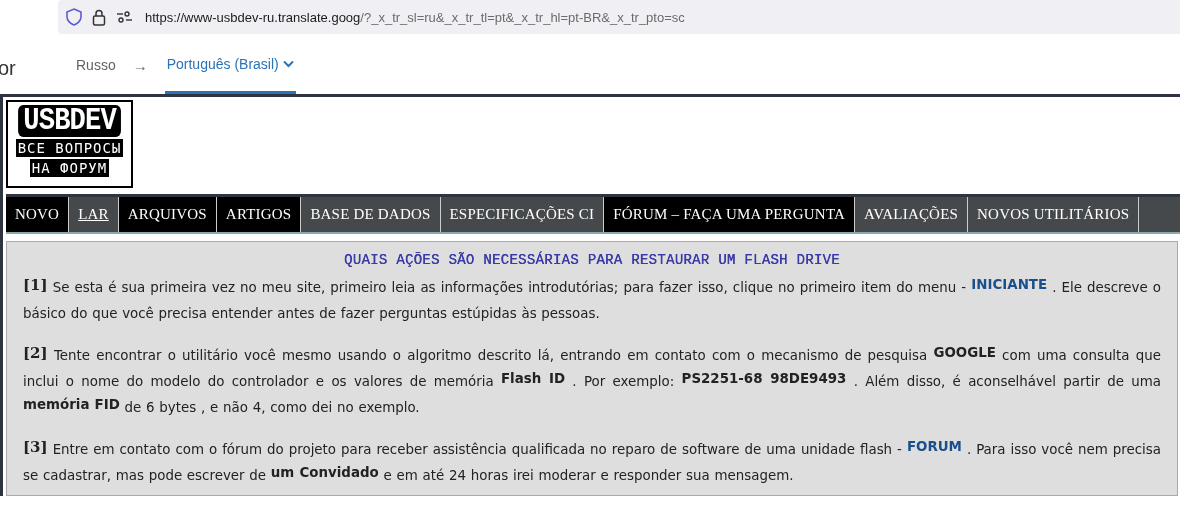 The height and width of the screenshot is (520, 1180). What do you see at coordinates (592, 380) in the screenshot?
I see `paragraph: [2] Tente encontrar o utilitário você mesmo usando o algoritmo descrito lá, entrando em contato com o mecanismo de pesquisa GOOGLE com uma consulta que inclui o nome do modelo do controlador e os valores de memória Flash ID . Por exemplo: PS2251-68 98DE9493 . Além disso, é aconselhável partir de uma memória FID de 6 bytes , e não 4, como dei no exemplo.` at bounding box center [592, 380].